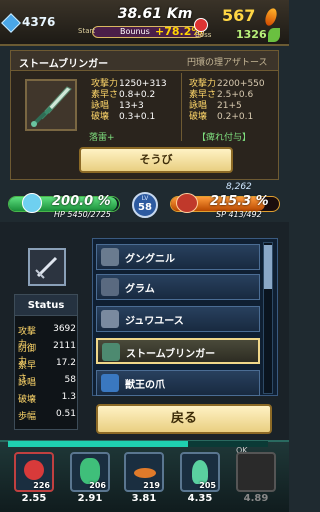 This screenshot has height=512, width=320. Describe the element at coordinates (110, 257) in the screenshot. I see `spear-icon` at that location.